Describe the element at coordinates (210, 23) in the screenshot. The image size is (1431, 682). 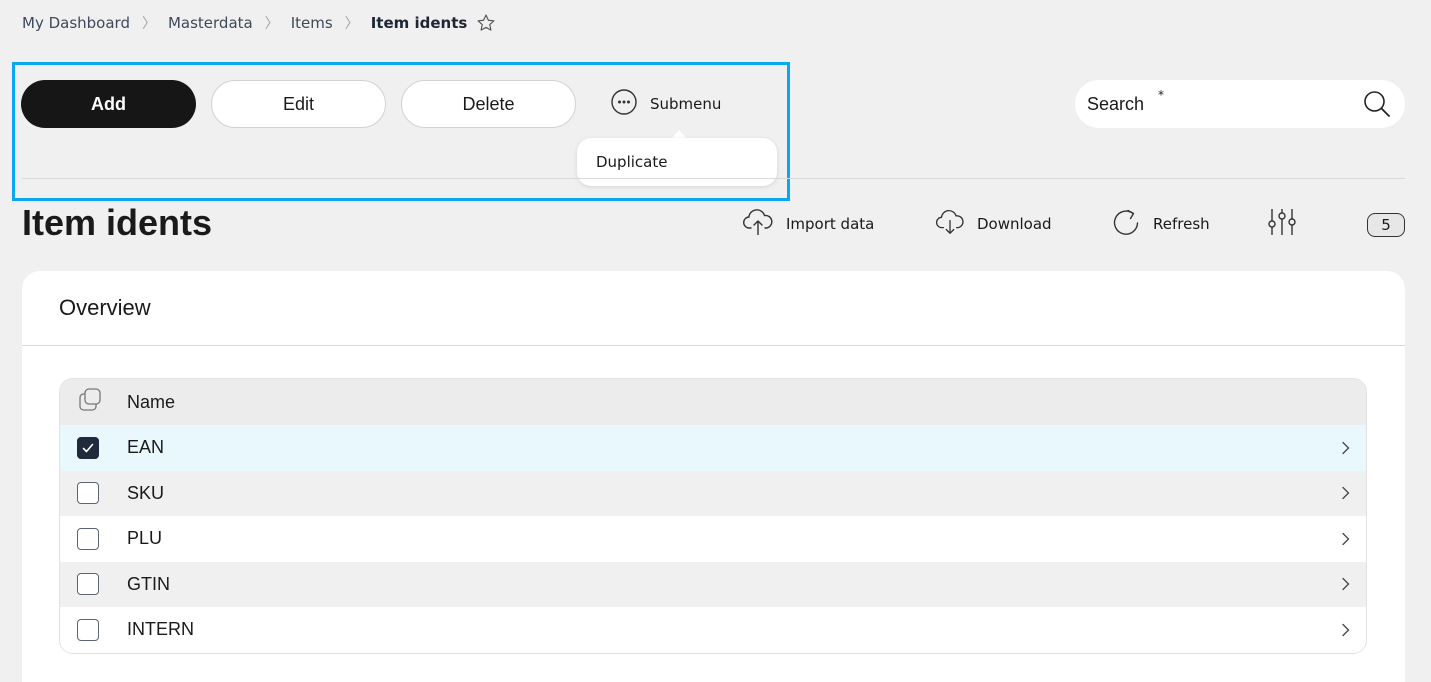
I see `breadcrumb-item-masterdata: Masterdata` at that location.